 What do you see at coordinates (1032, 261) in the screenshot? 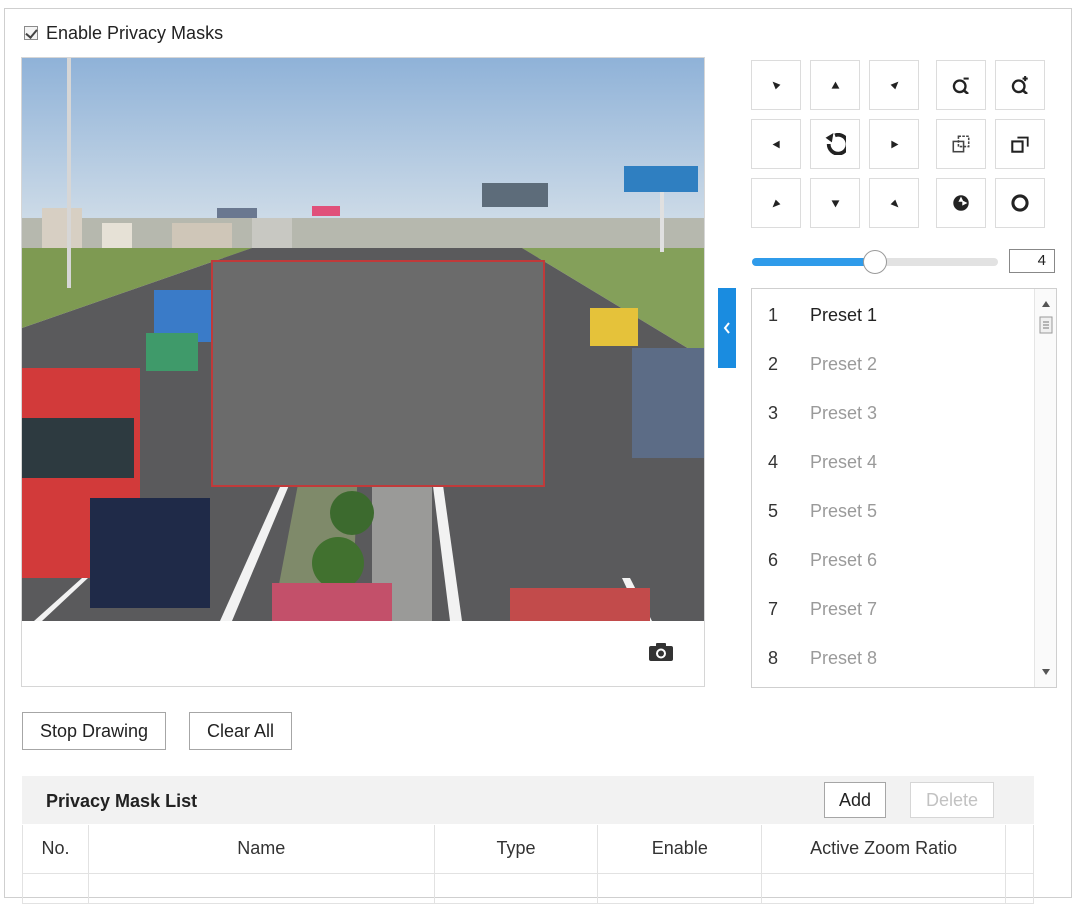
I see `ptz-speed-value: 4` at bounding box center [1032, 261].